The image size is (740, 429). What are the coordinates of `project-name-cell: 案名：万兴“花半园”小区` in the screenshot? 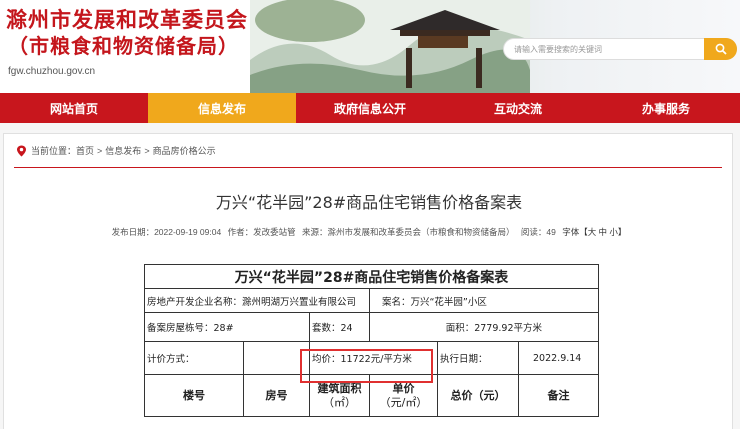 It's located at (484, 300).